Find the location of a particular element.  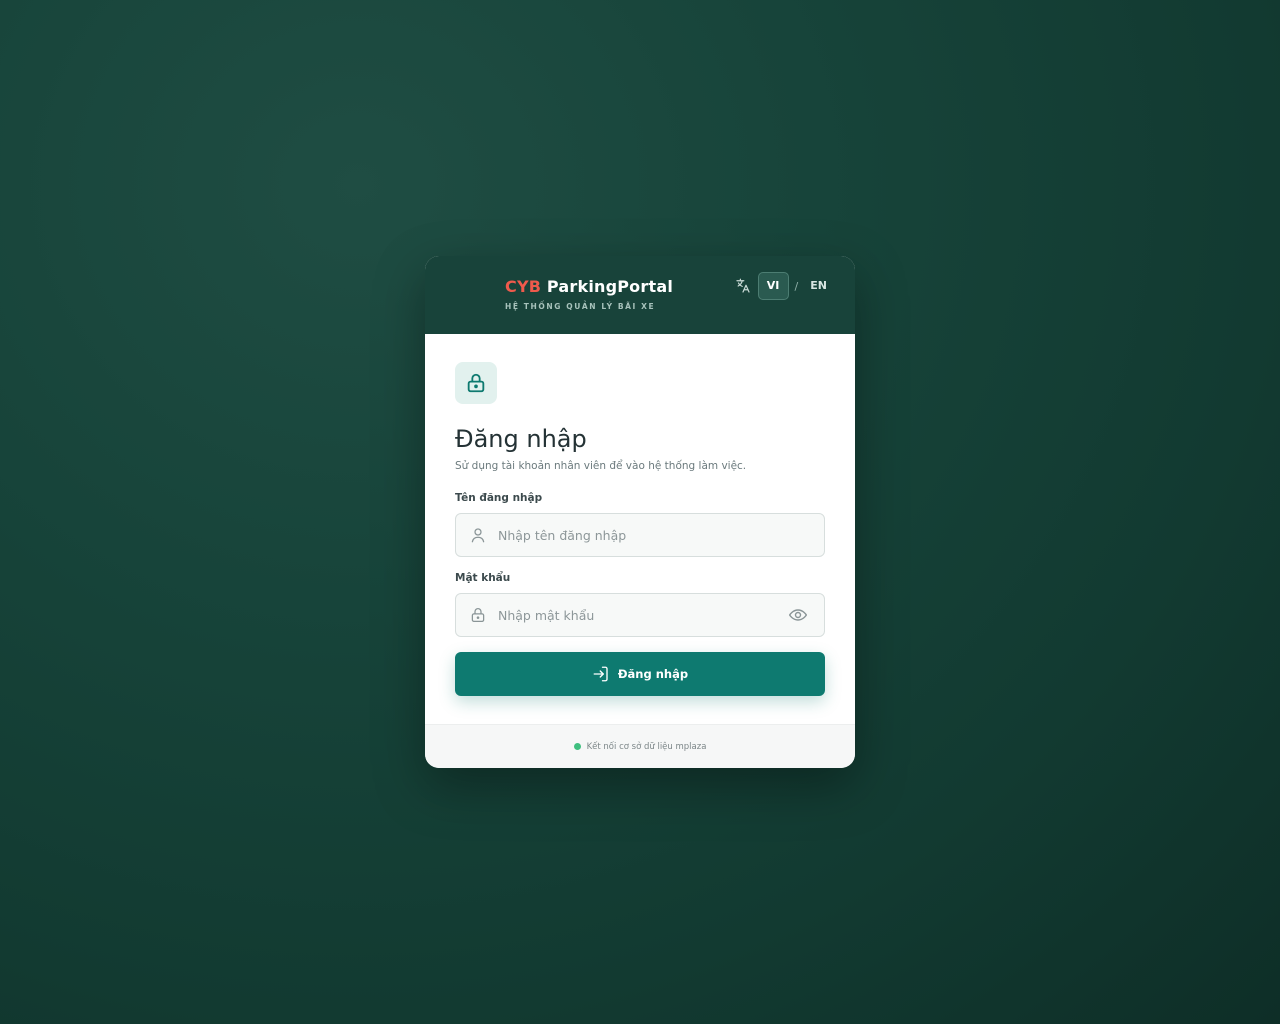

language-en-button: EN is located at coordinates (818, 286).